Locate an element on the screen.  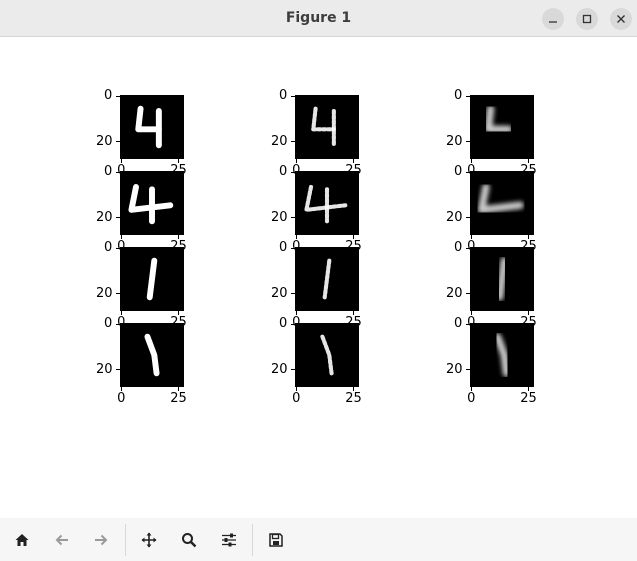
maximize-button is located at coordinates (587, 19).